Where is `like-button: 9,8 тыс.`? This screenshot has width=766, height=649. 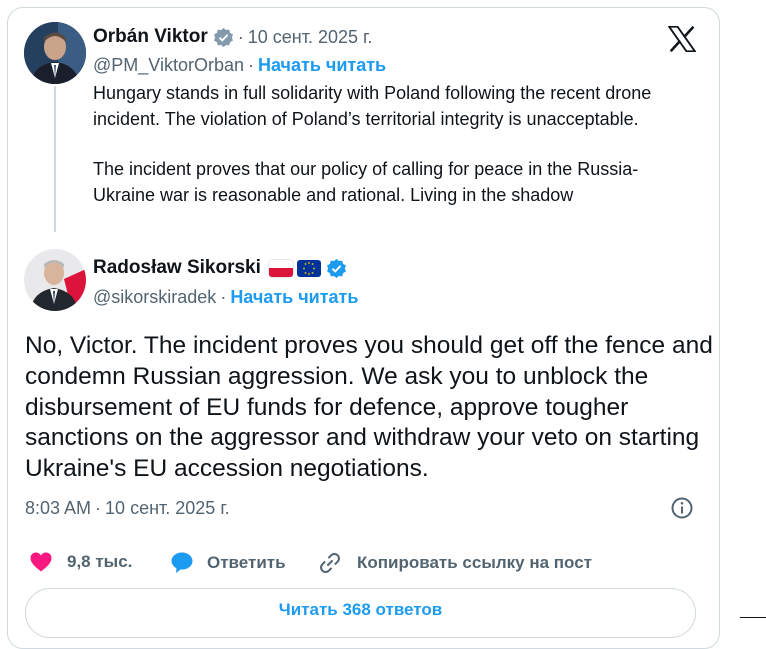
like-button: 9,8 тыс. is located at coordinates (80, 562).